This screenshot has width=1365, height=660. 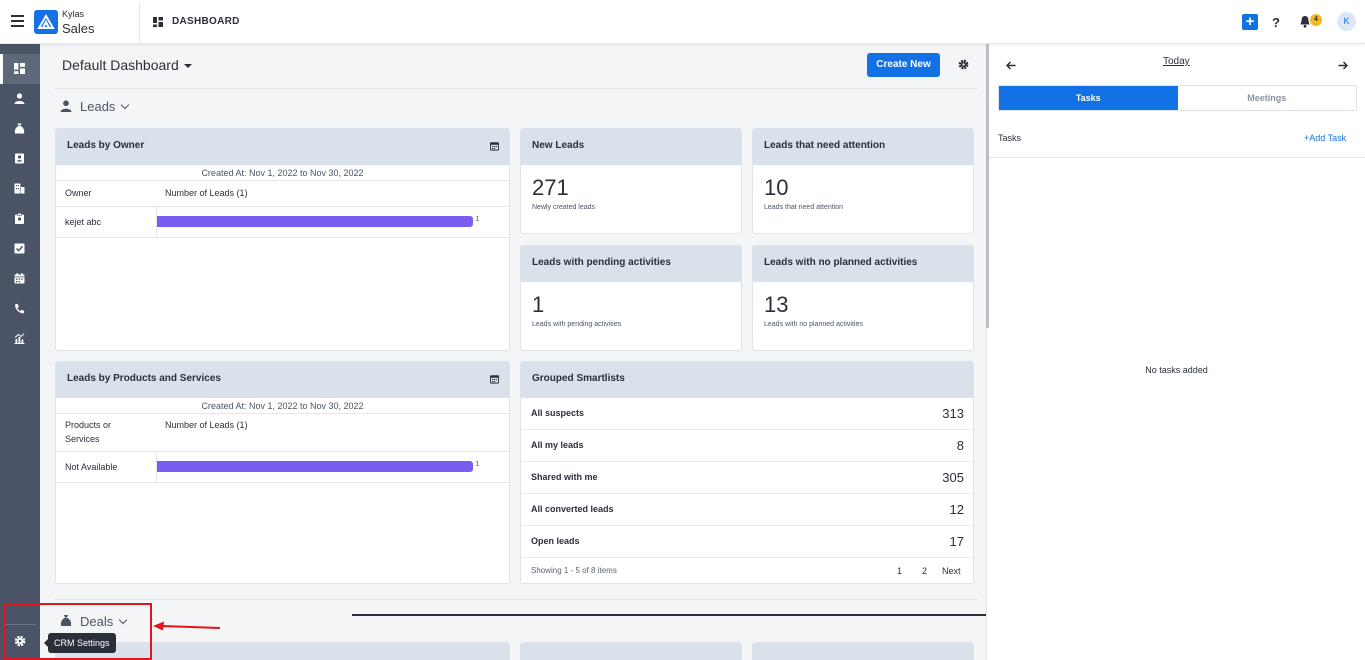 What do you see at coordinates (813, 324) in the screenshot?
I see `stat-caption: Leads with no planned activities` at bounding box center [813, 324].